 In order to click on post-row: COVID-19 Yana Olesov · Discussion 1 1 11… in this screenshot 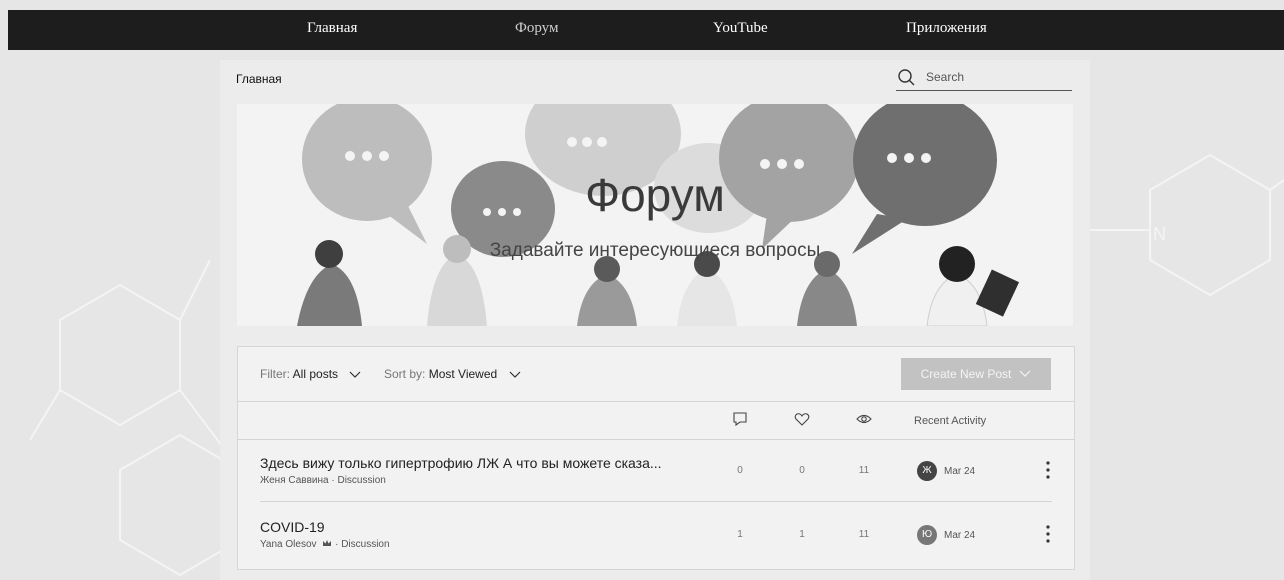, I will do `click(656, 534)`.